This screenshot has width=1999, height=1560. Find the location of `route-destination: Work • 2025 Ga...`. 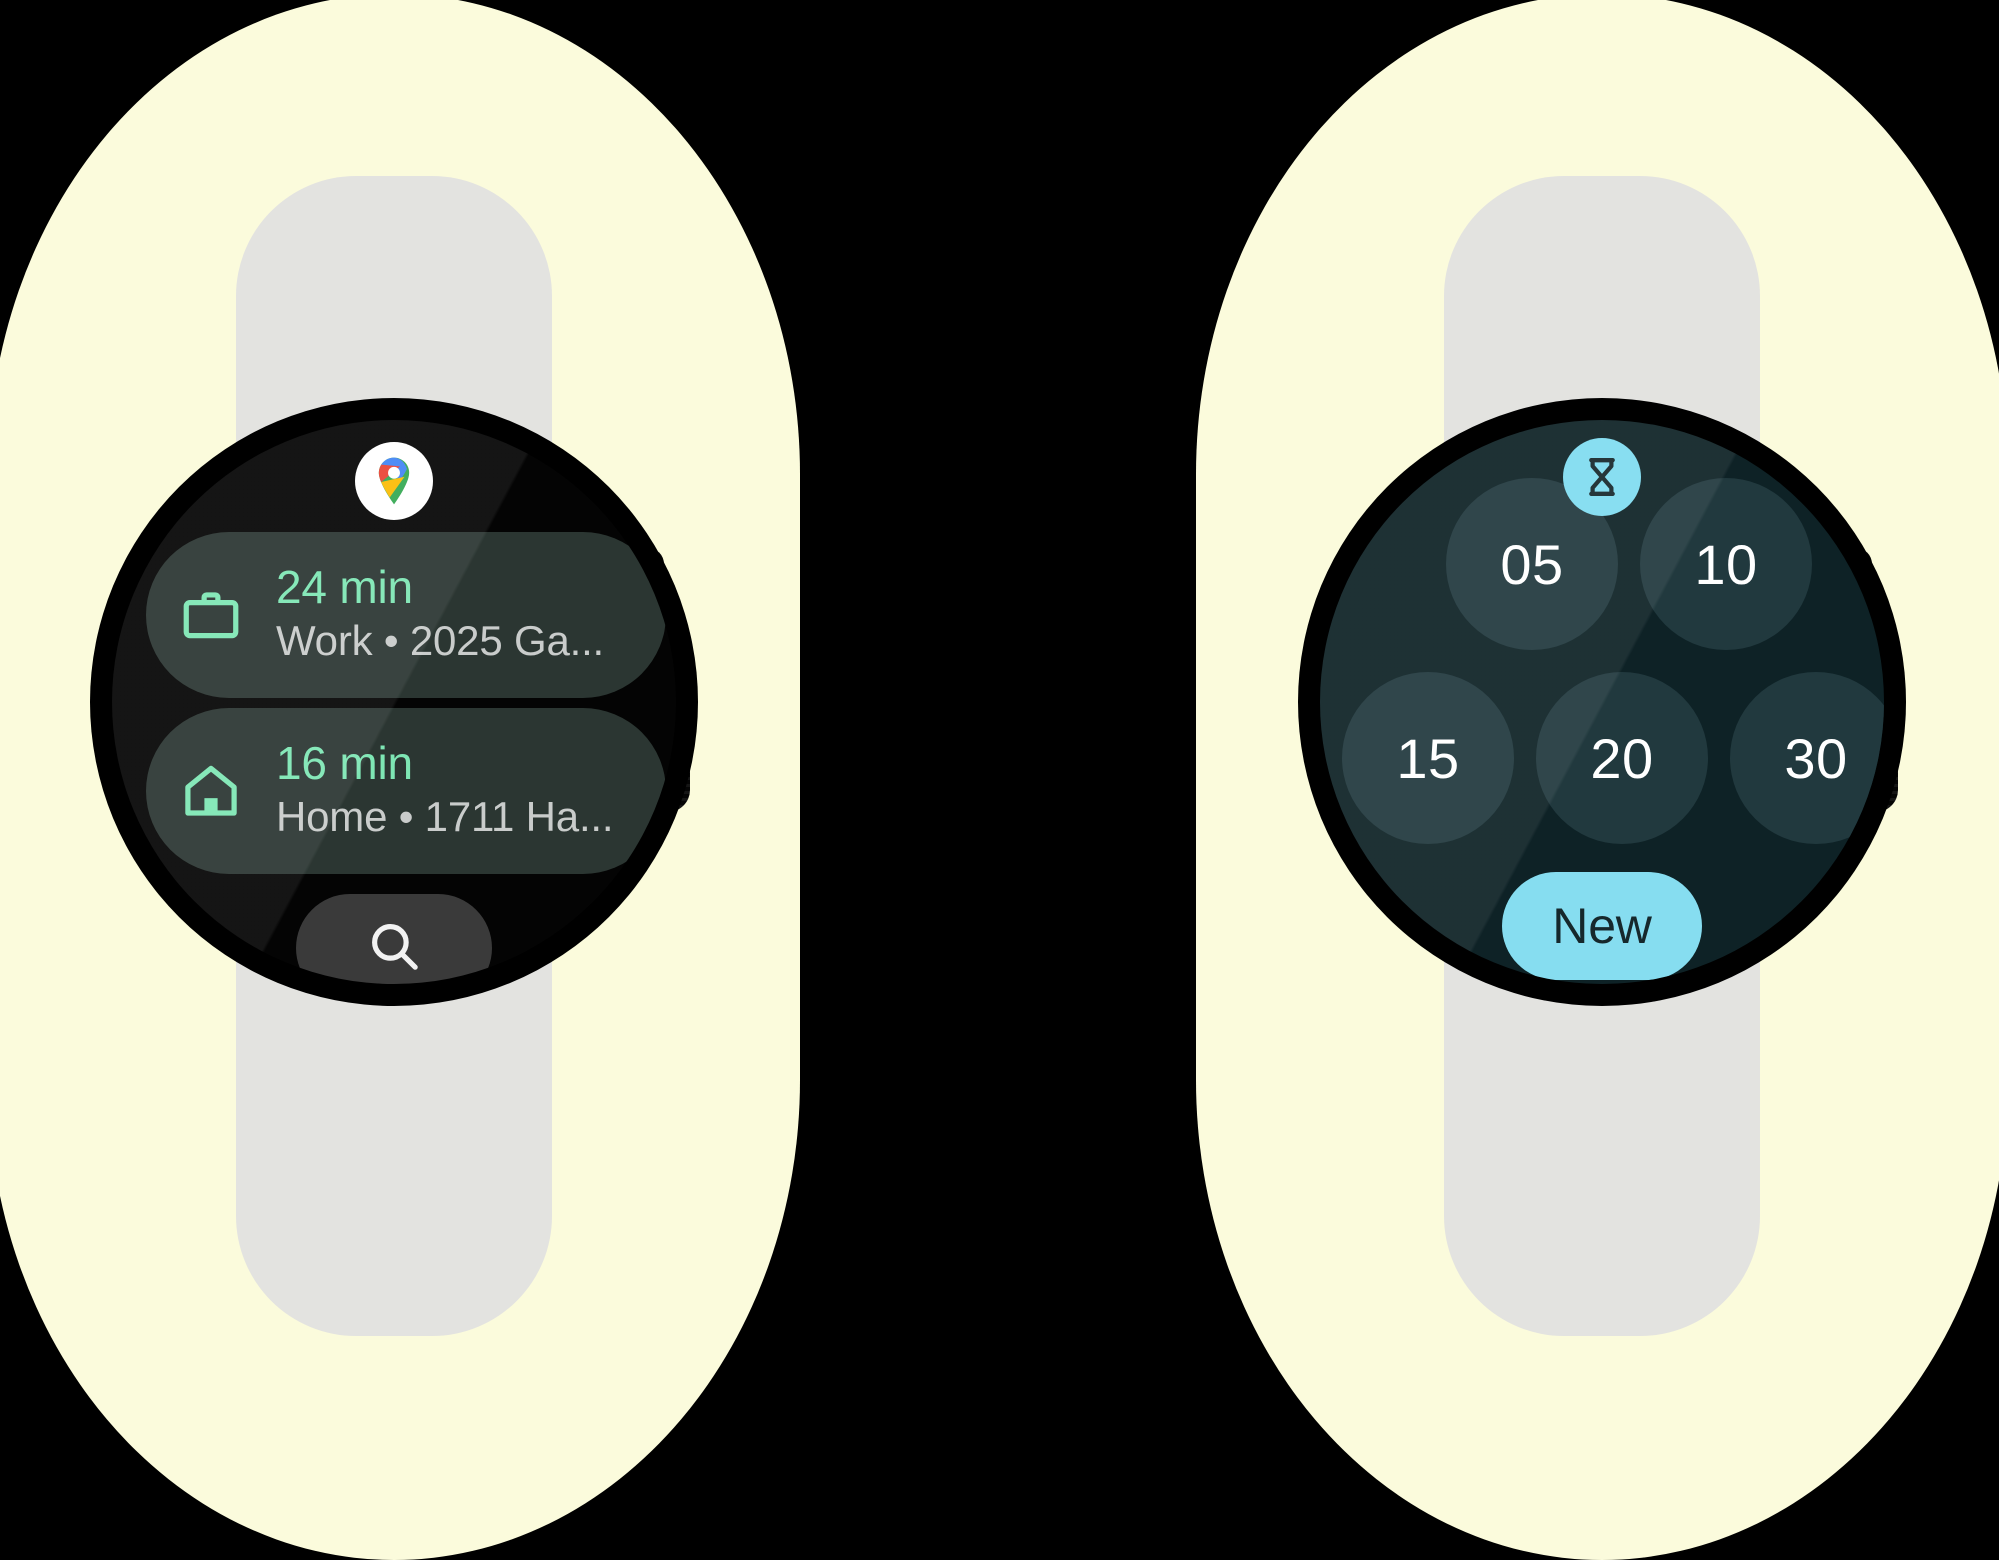

route-destination: Work • 2025 Ga... is located at coordinates (440, 641).